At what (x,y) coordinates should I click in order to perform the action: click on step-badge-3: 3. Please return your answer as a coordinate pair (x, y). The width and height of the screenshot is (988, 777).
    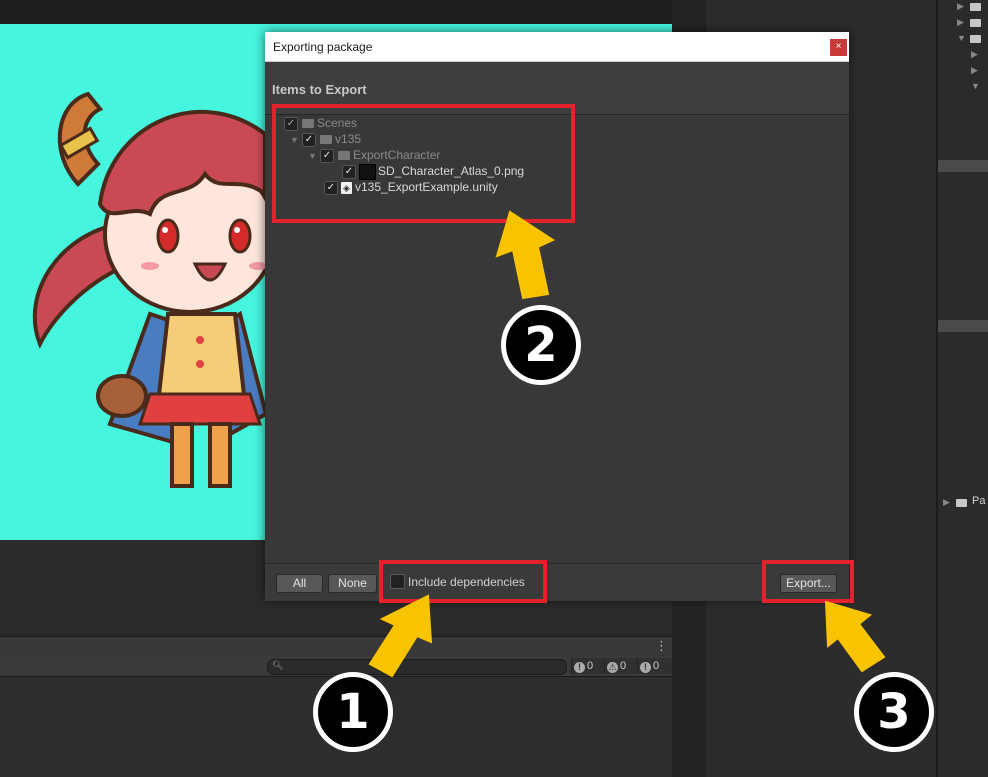
    Looking at the image, I should click on (894, 712).